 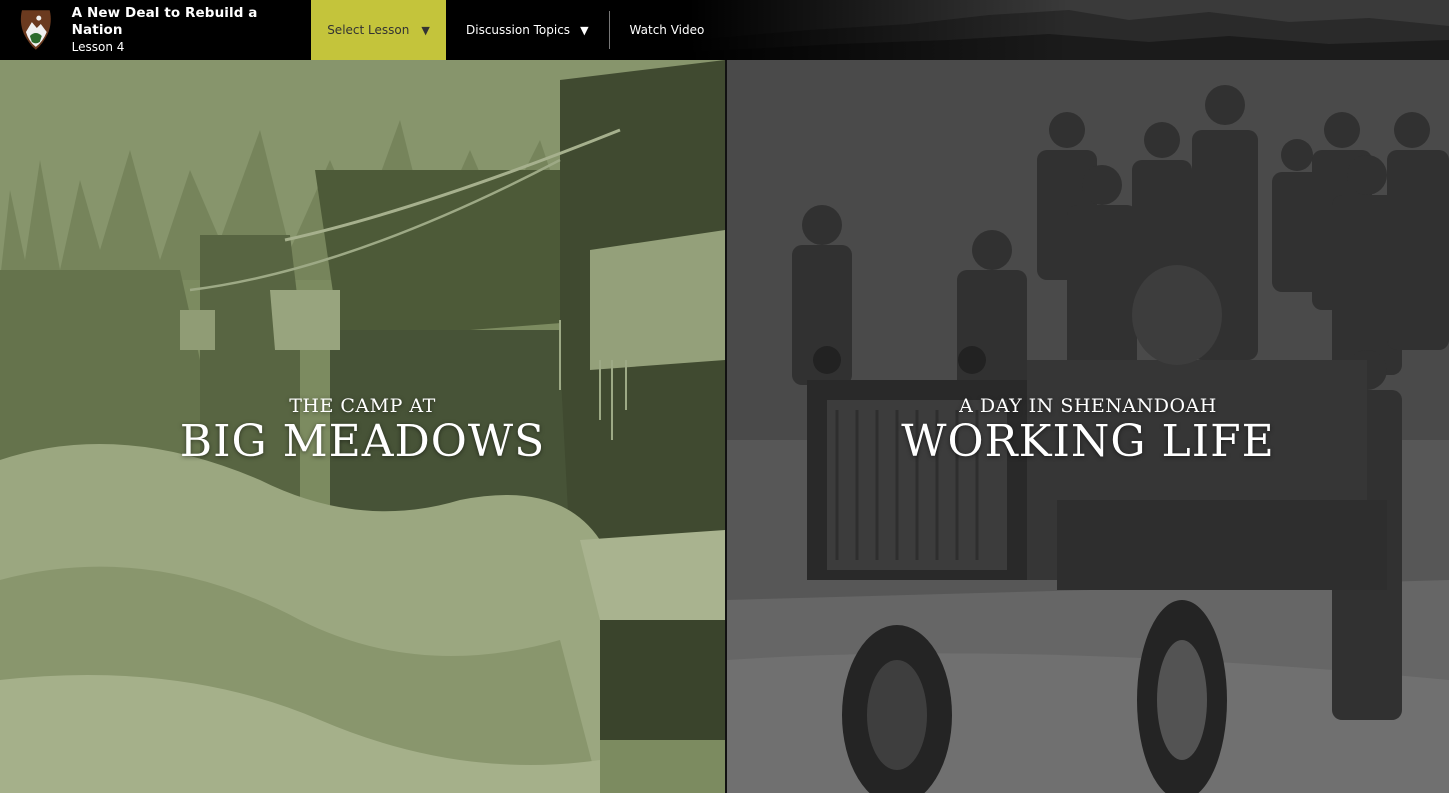 I want to click on select-lesson-dropdown: Select Lesson ▼, so click(x=378, y=30).